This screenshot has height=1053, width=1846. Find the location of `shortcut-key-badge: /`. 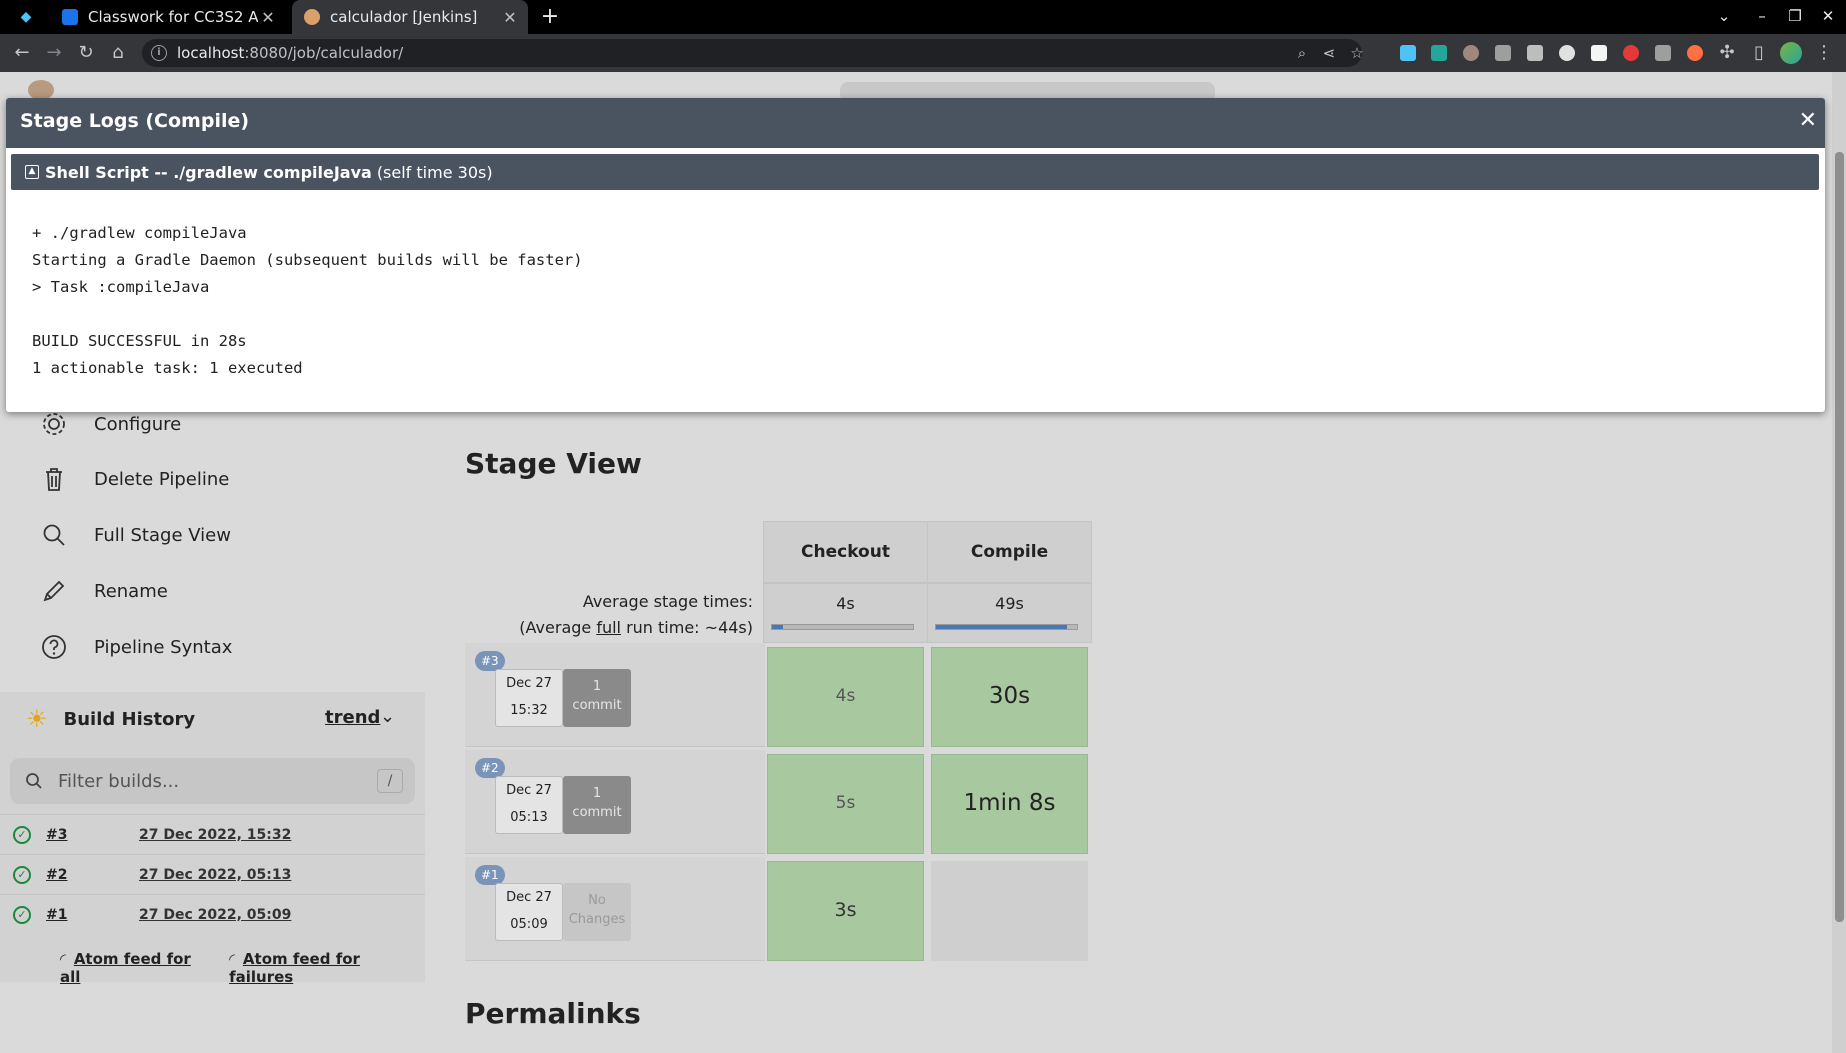

shortcut-key-badge: / is located at coordinates (390, 781).